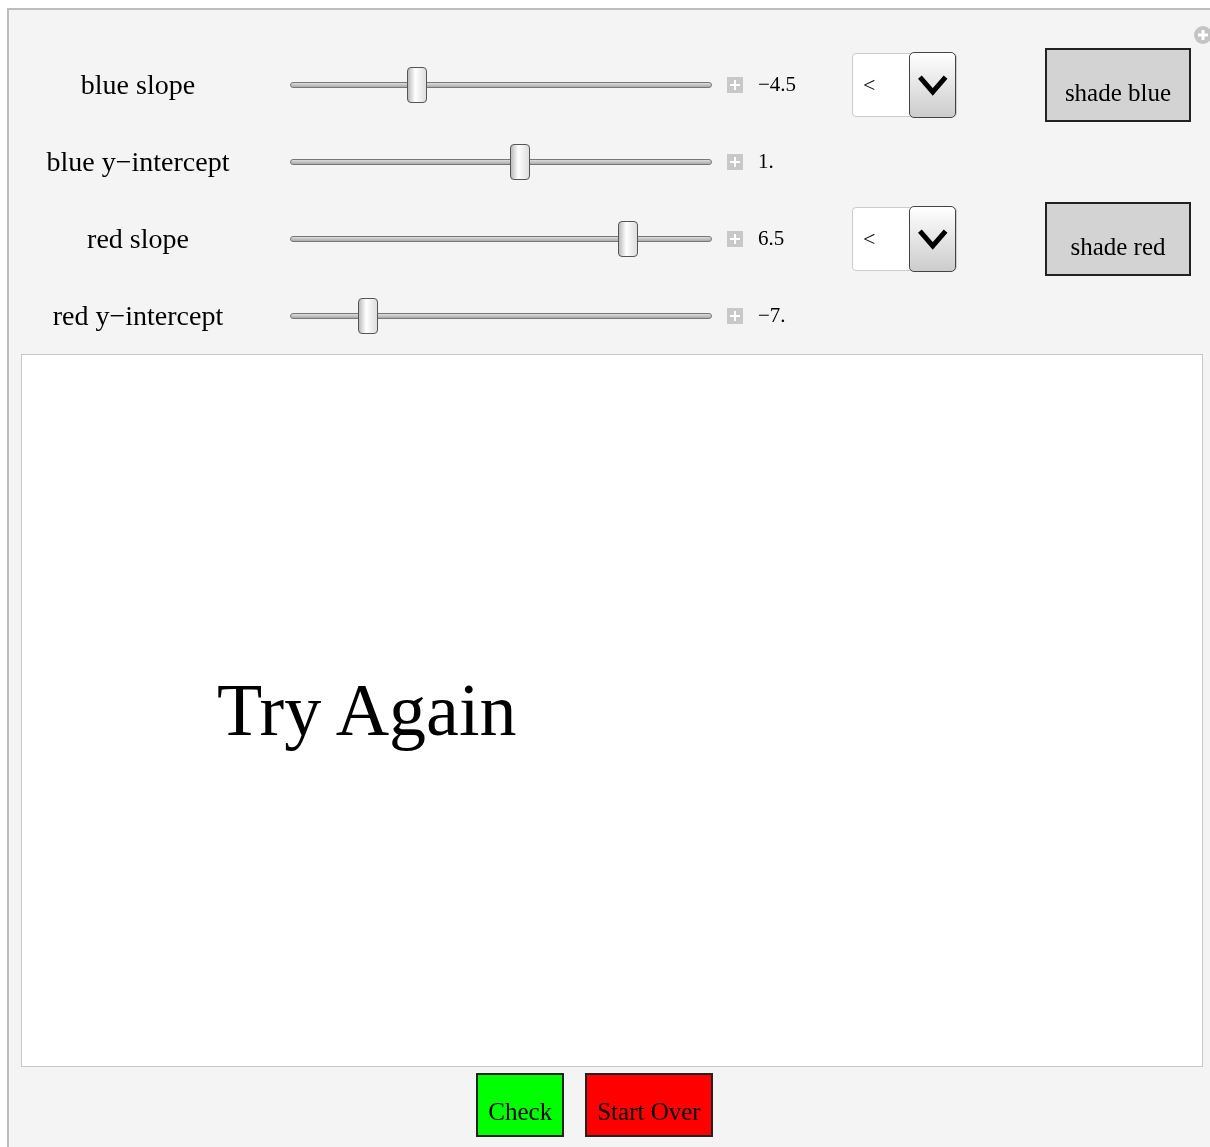  What do you see at coordinates (778, 84) in the screenshot?
I see `slider-value: −4.5` at bounding box center [778, 84].